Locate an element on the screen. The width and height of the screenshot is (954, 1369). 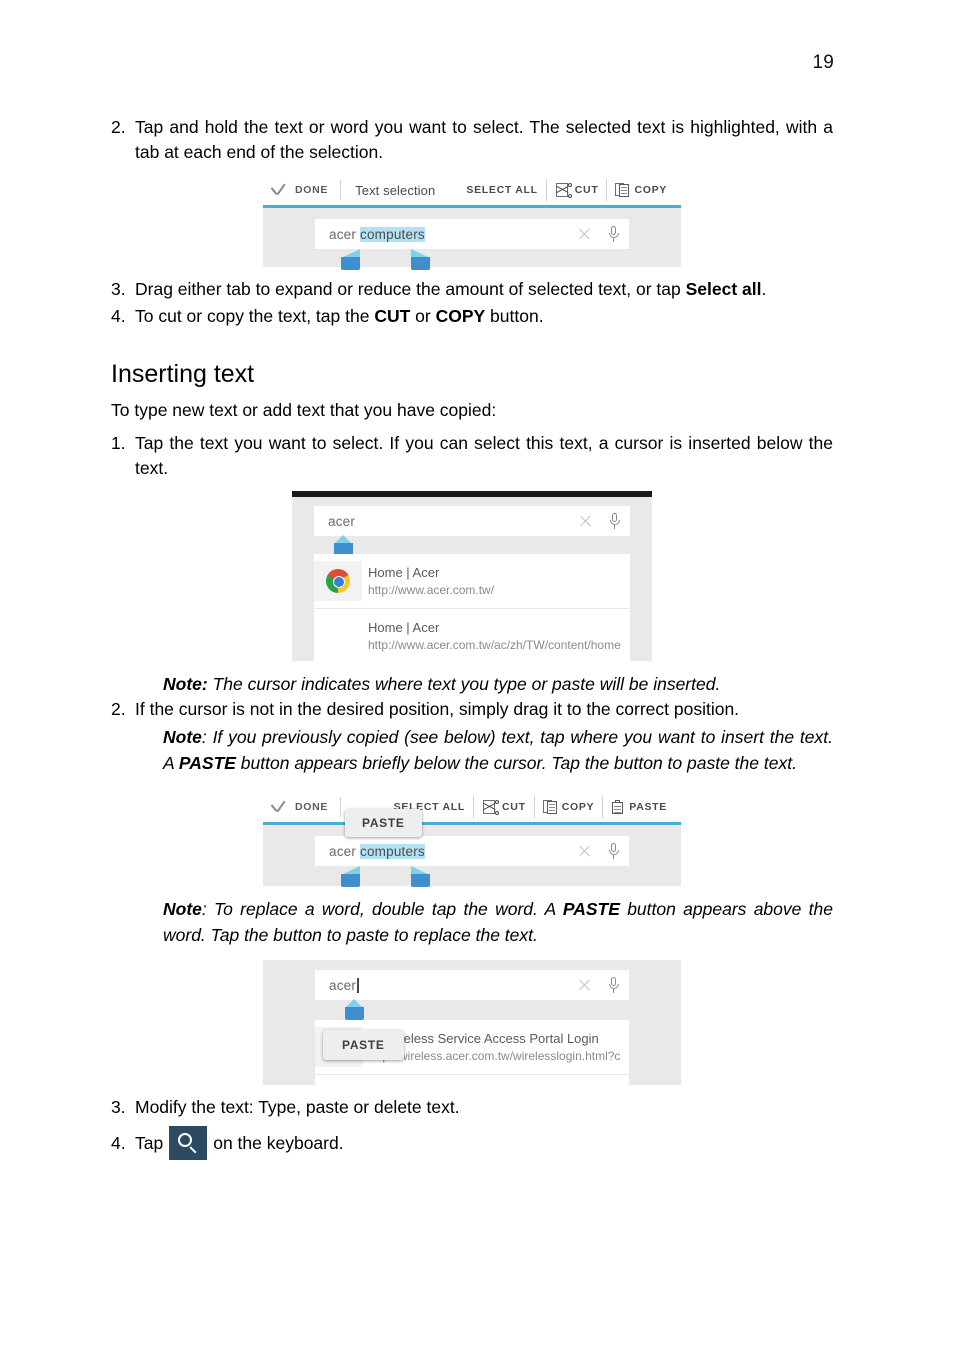
suggestion-title: Home | Acer is located at coordinates (404, 572).